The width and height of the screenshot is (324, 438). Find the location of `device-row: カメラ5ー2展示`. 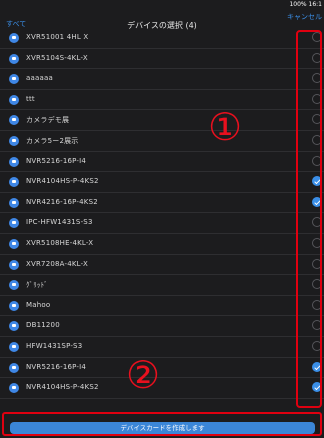

device-row: カメラ5ー2展示 is located at coordinates (162, 141).